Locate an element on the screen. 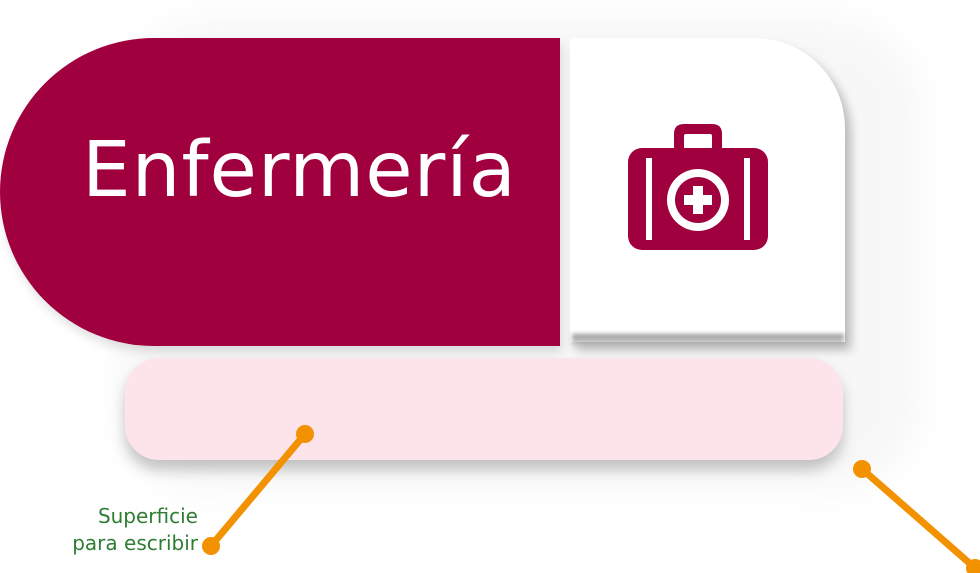 The image size is (980, 573). pointer-dot-left-top is located at coordinates (305, 434).